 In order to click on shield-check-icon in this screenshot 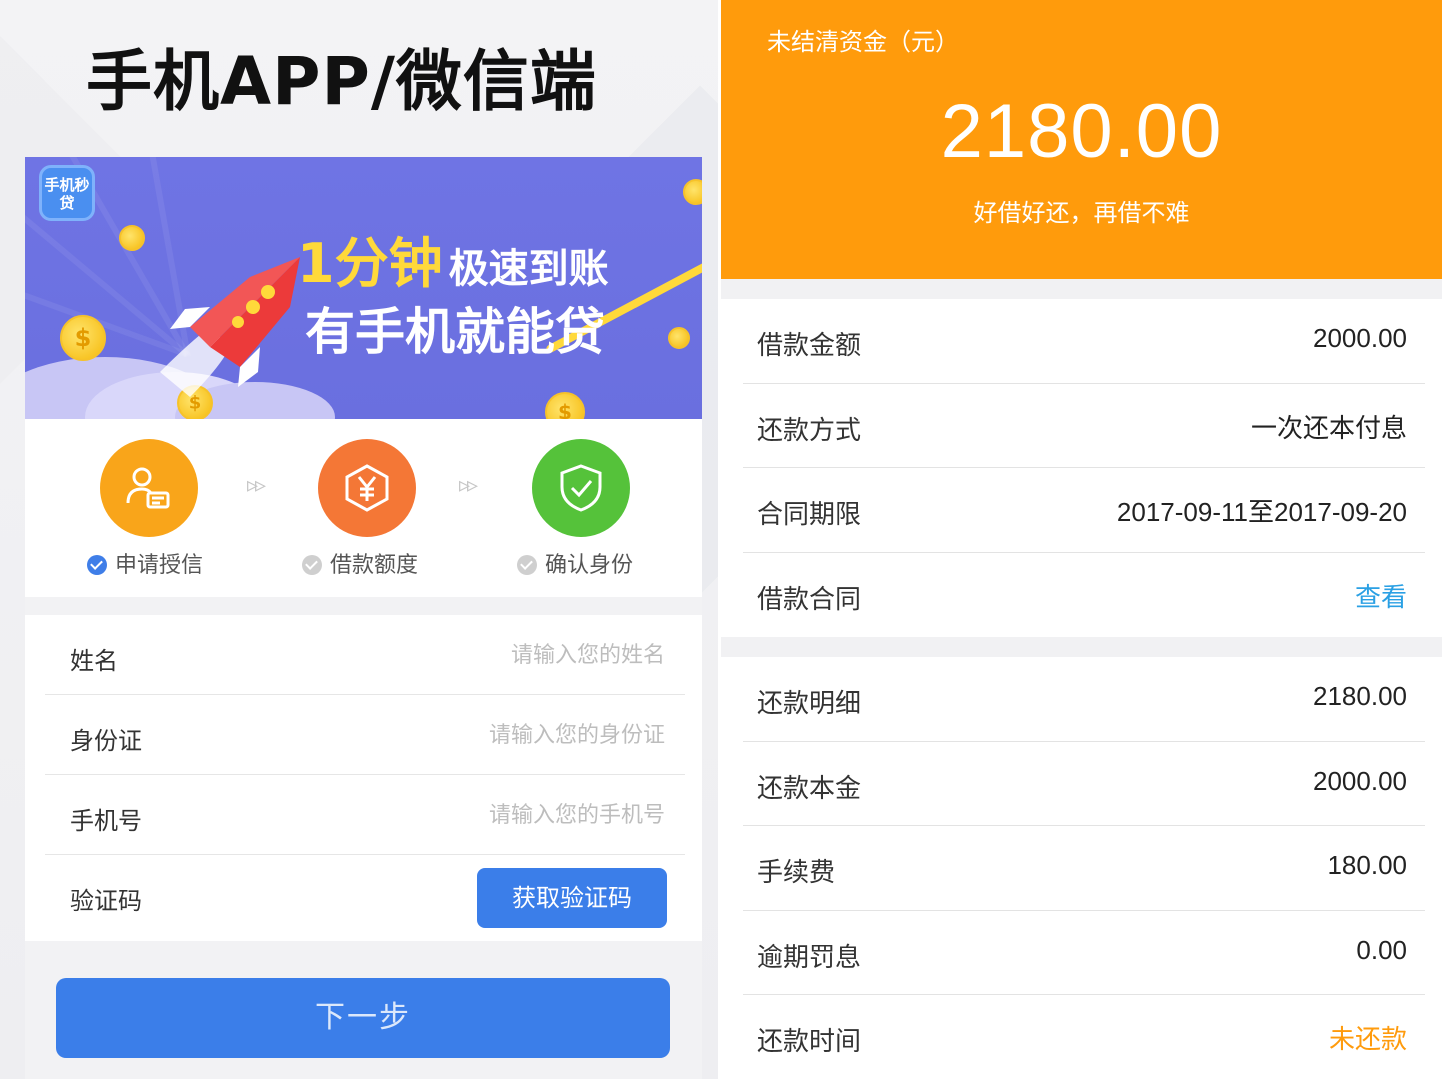, I will do `click(581, 488)`.